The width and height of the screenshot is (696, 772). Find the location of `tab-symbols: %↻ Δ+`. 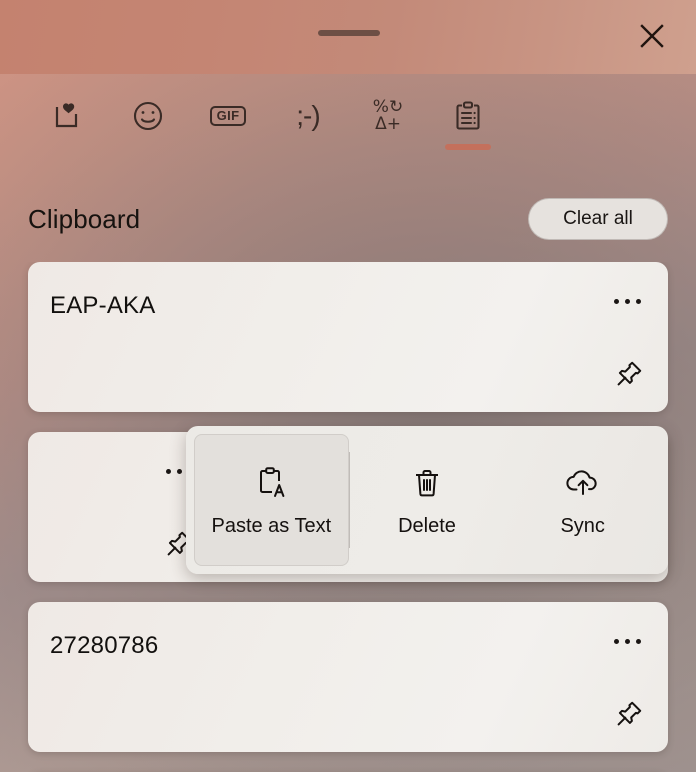

tab-symbols: %↻ Δ+ is located at coordinates (388, 122).